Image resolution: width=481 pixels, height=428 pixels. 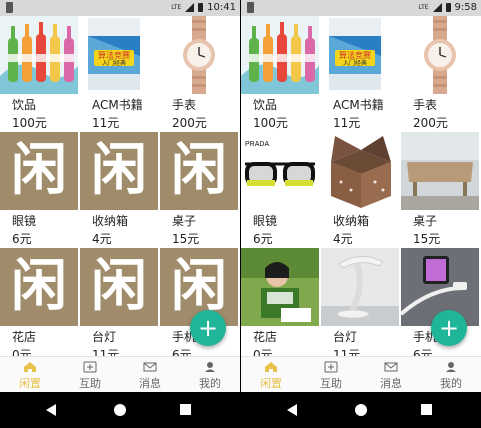 What do you see at coordinates (200, 306) in the screenshot?
I see `product-card: 闲手机 6元` at bounding box center [200, 306].